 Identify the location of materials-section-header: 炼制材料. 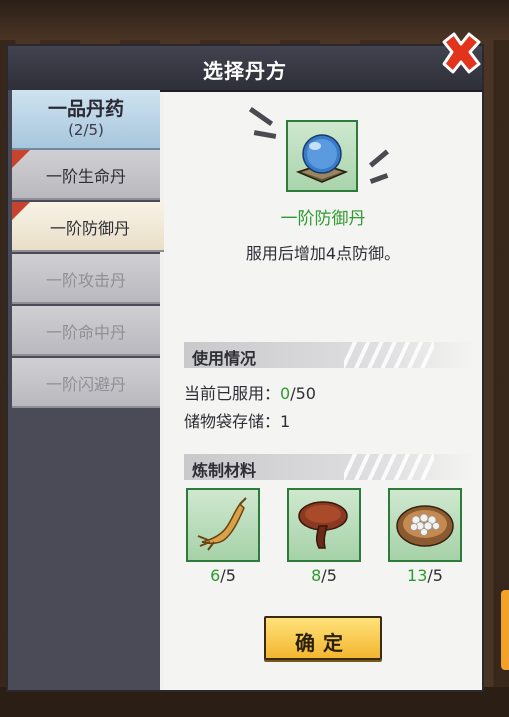
(329, 467).